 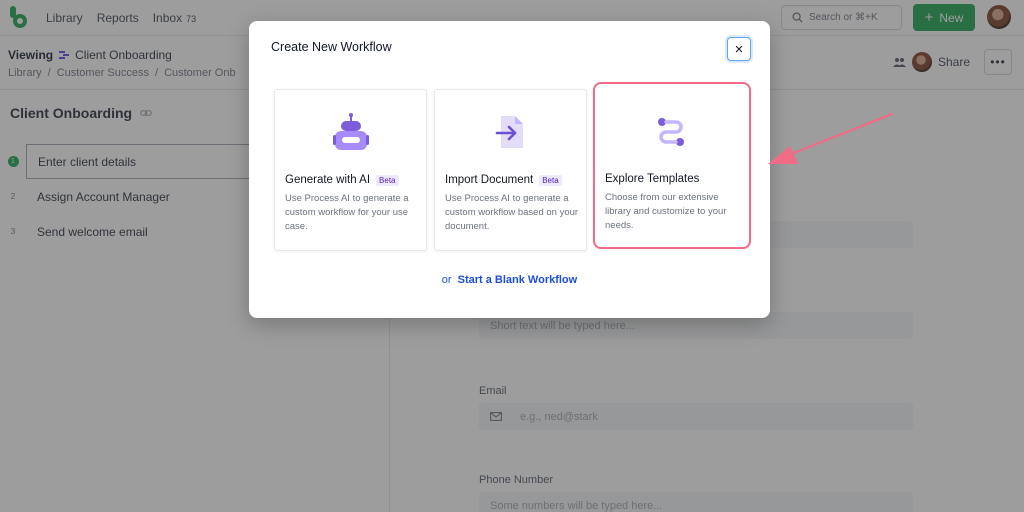 I want to click on blank-workflow-row: or Start a Blank Workflow, so click(x=509, y=280).